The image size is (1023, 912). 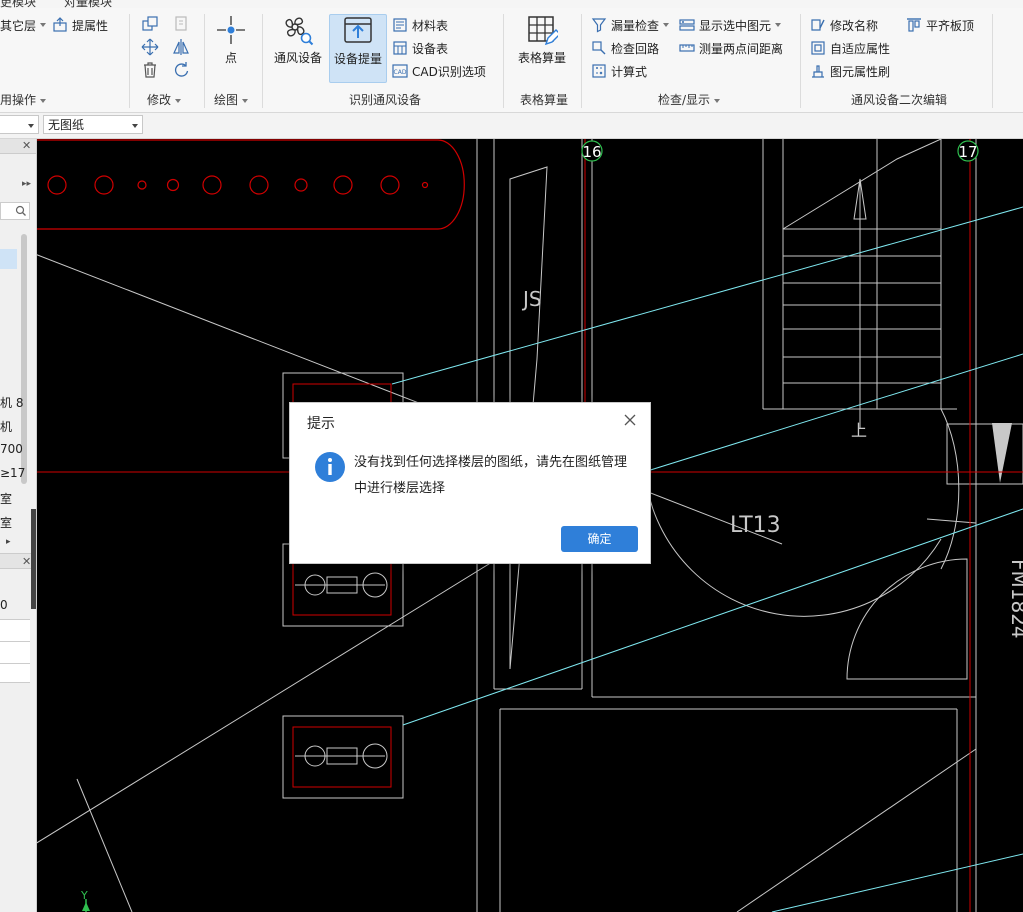 I want to click on info-icon, so click(x=330, y=467).